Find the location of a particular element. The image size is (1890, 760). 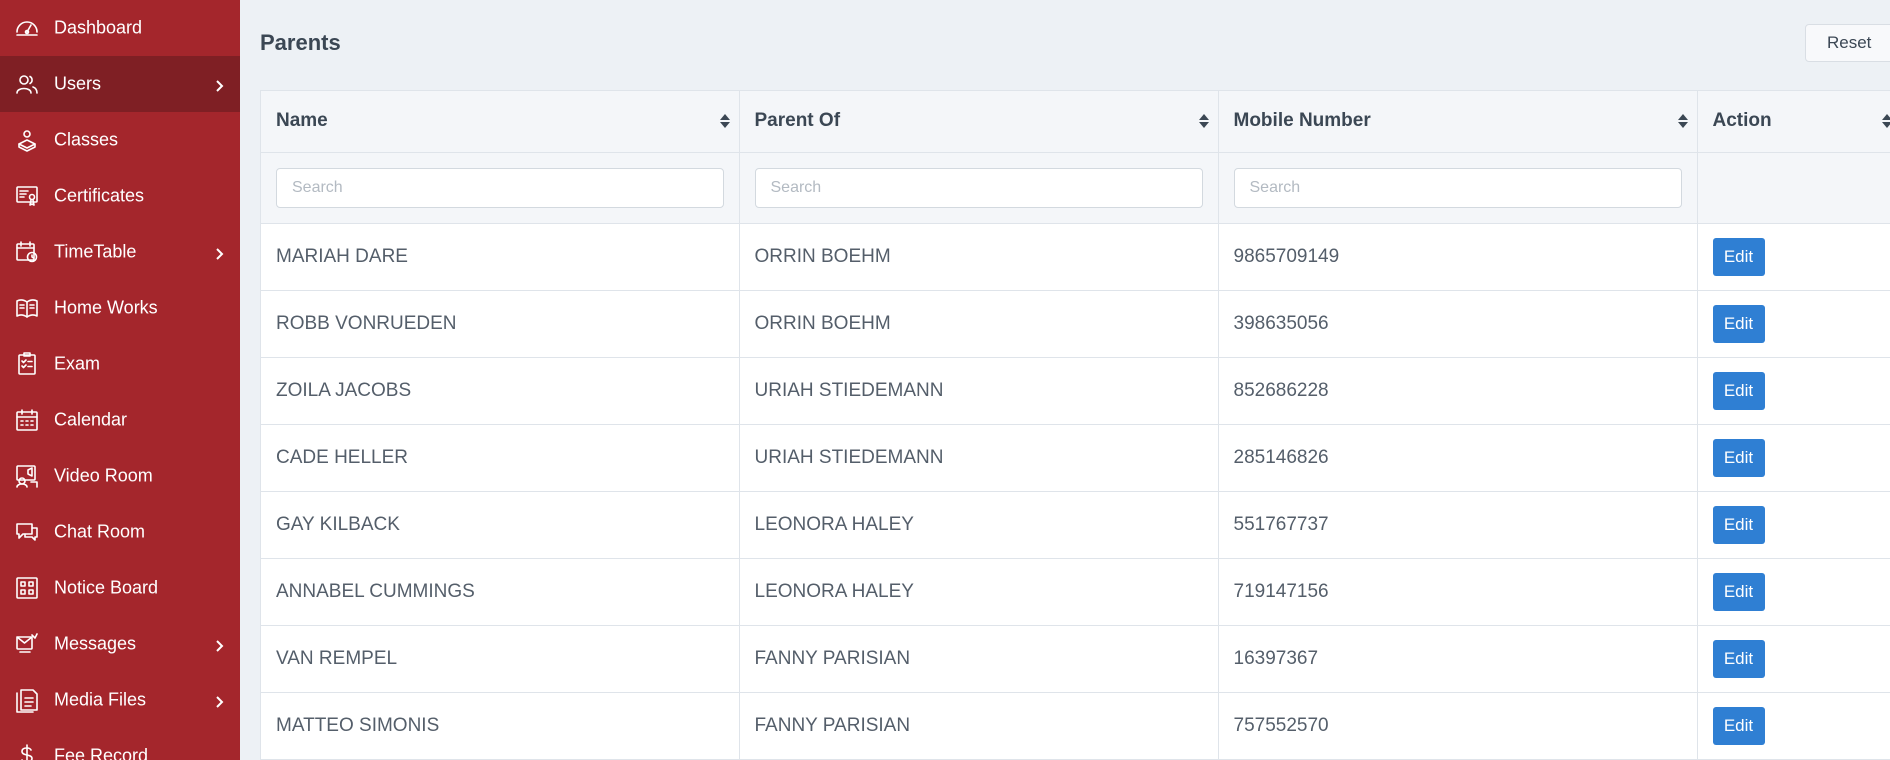

search-name-input is located at coordinates (500, 187).